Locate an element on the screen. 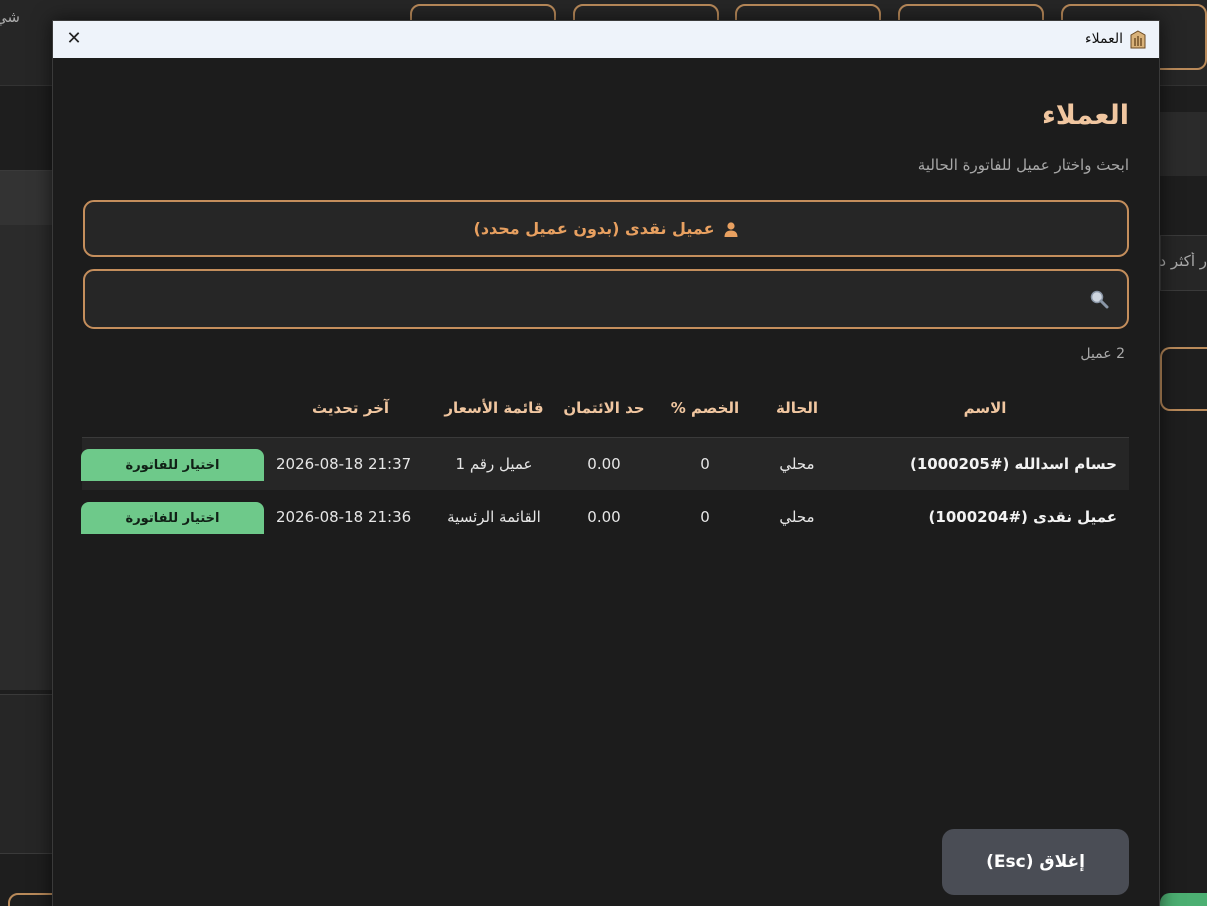 The image size is (1207, 906). column-header-discount: الخصم % is located at coordinates (705, 409).